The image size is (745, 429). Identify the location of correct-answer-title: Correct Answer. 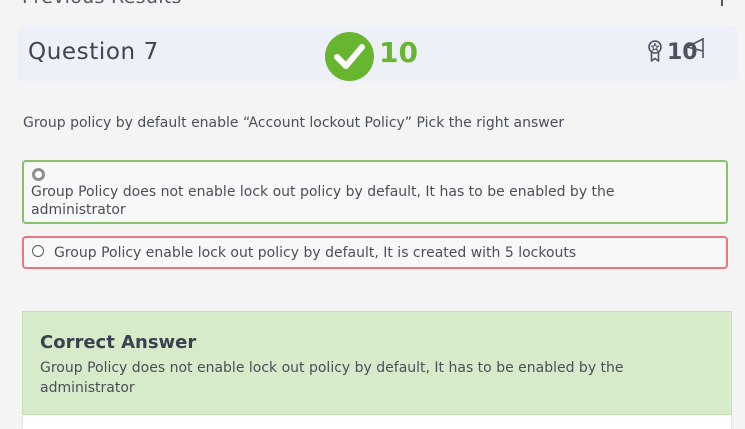
(118, 342).